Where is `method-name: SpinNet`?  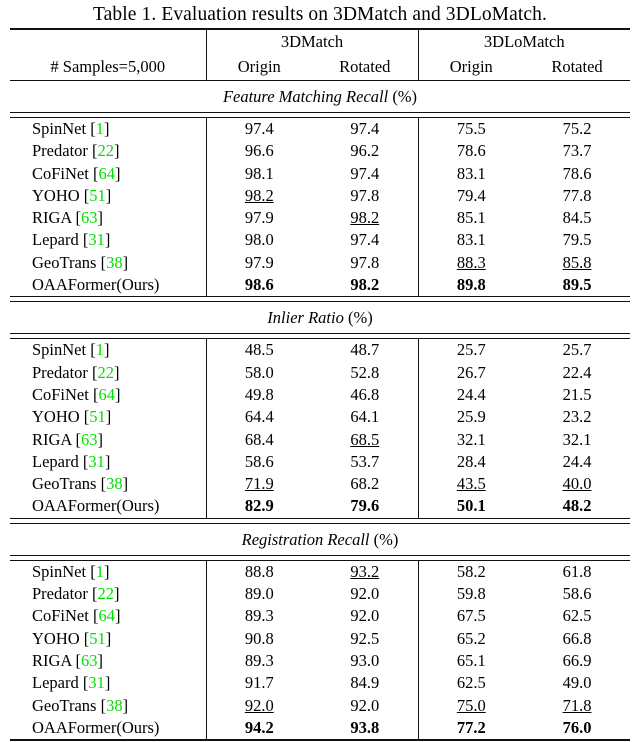 method-name: SpinNet is located at coordinates (59, 128).